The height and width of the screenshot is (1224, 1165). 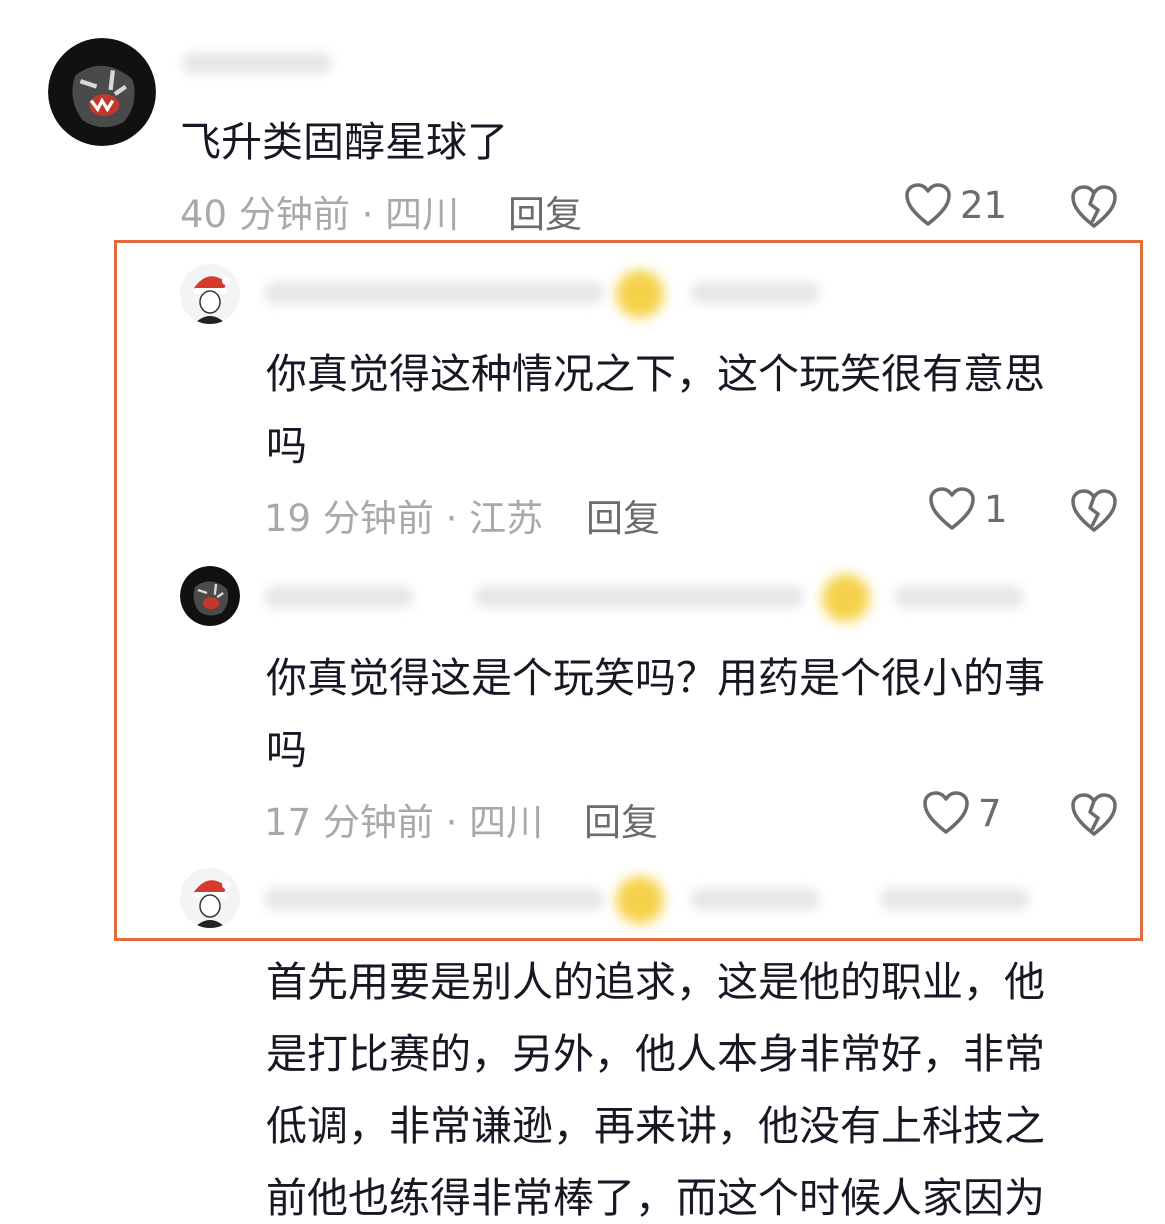 What do you see at coordinates (344, 142) in the screenshot?
I see `comment-text: 飞升类固醇星球了` at bounding box center [344, 142].